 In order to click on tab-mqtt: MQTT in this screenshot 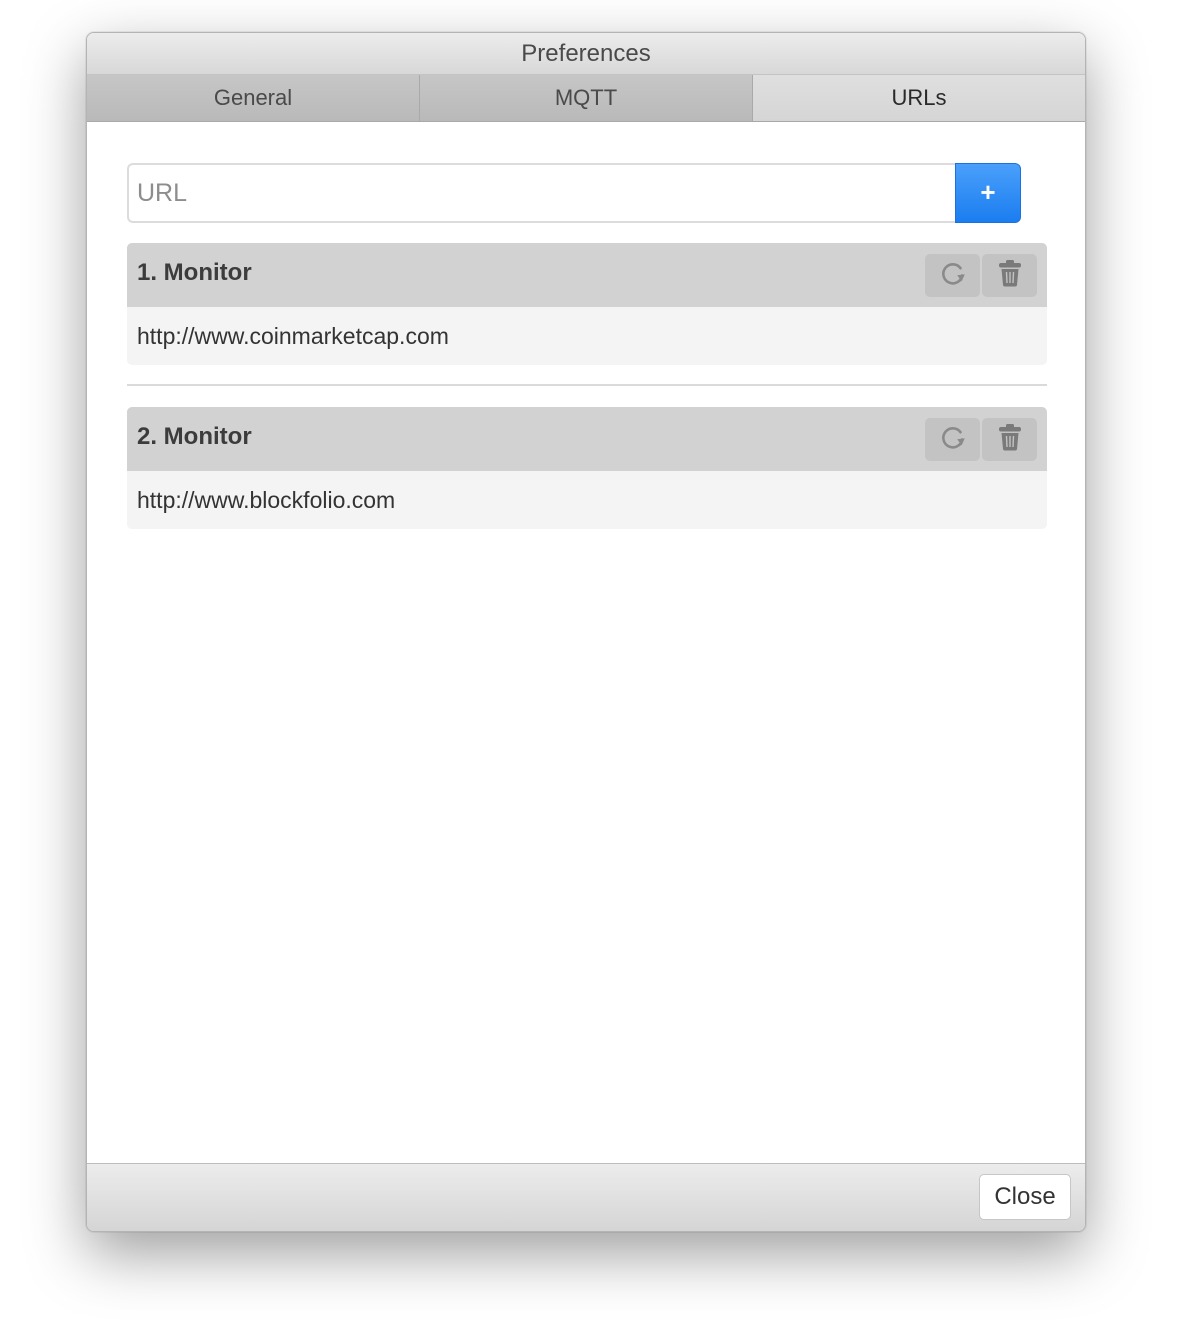, I will do `click(586, 98)`.